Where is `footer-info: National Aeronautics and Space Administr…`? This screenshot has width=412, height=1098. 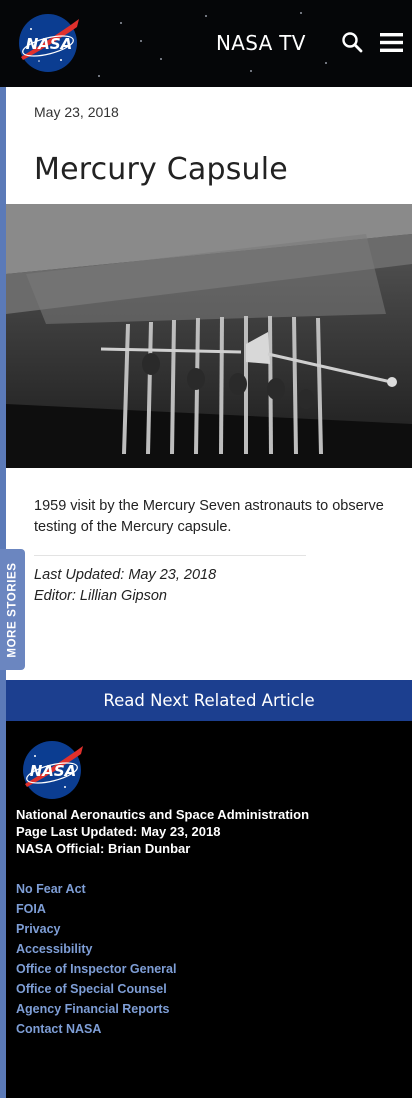
footer-info: National Aeronautics and Space Administr… is located at coordinates (162, 831).